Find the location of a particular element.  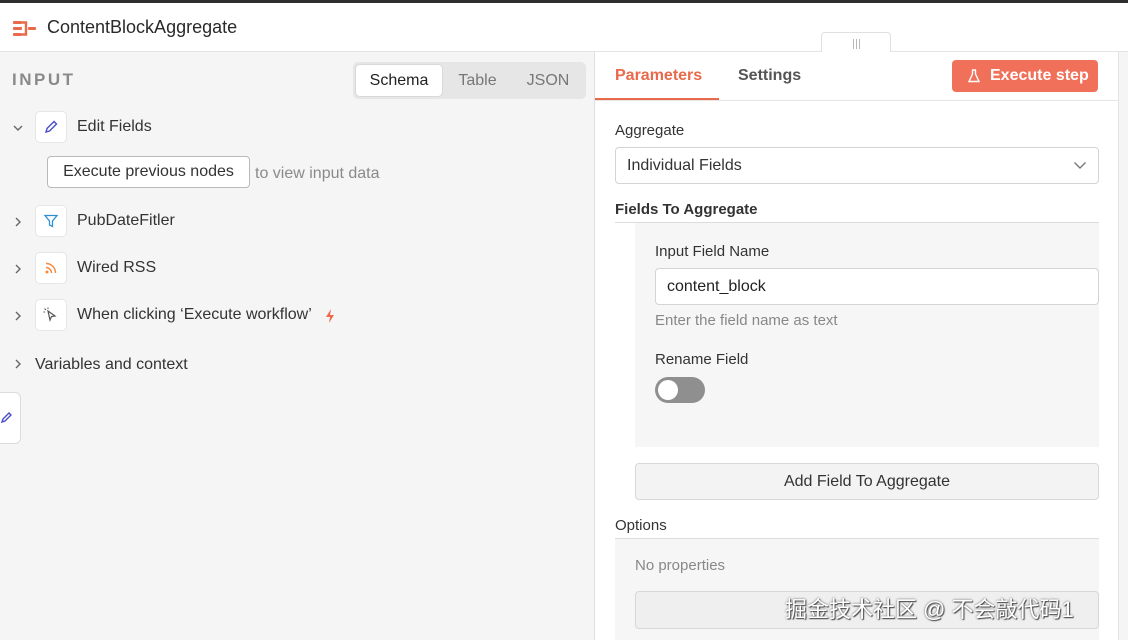

rename-field-toggle is located at coordinates (680, 390).